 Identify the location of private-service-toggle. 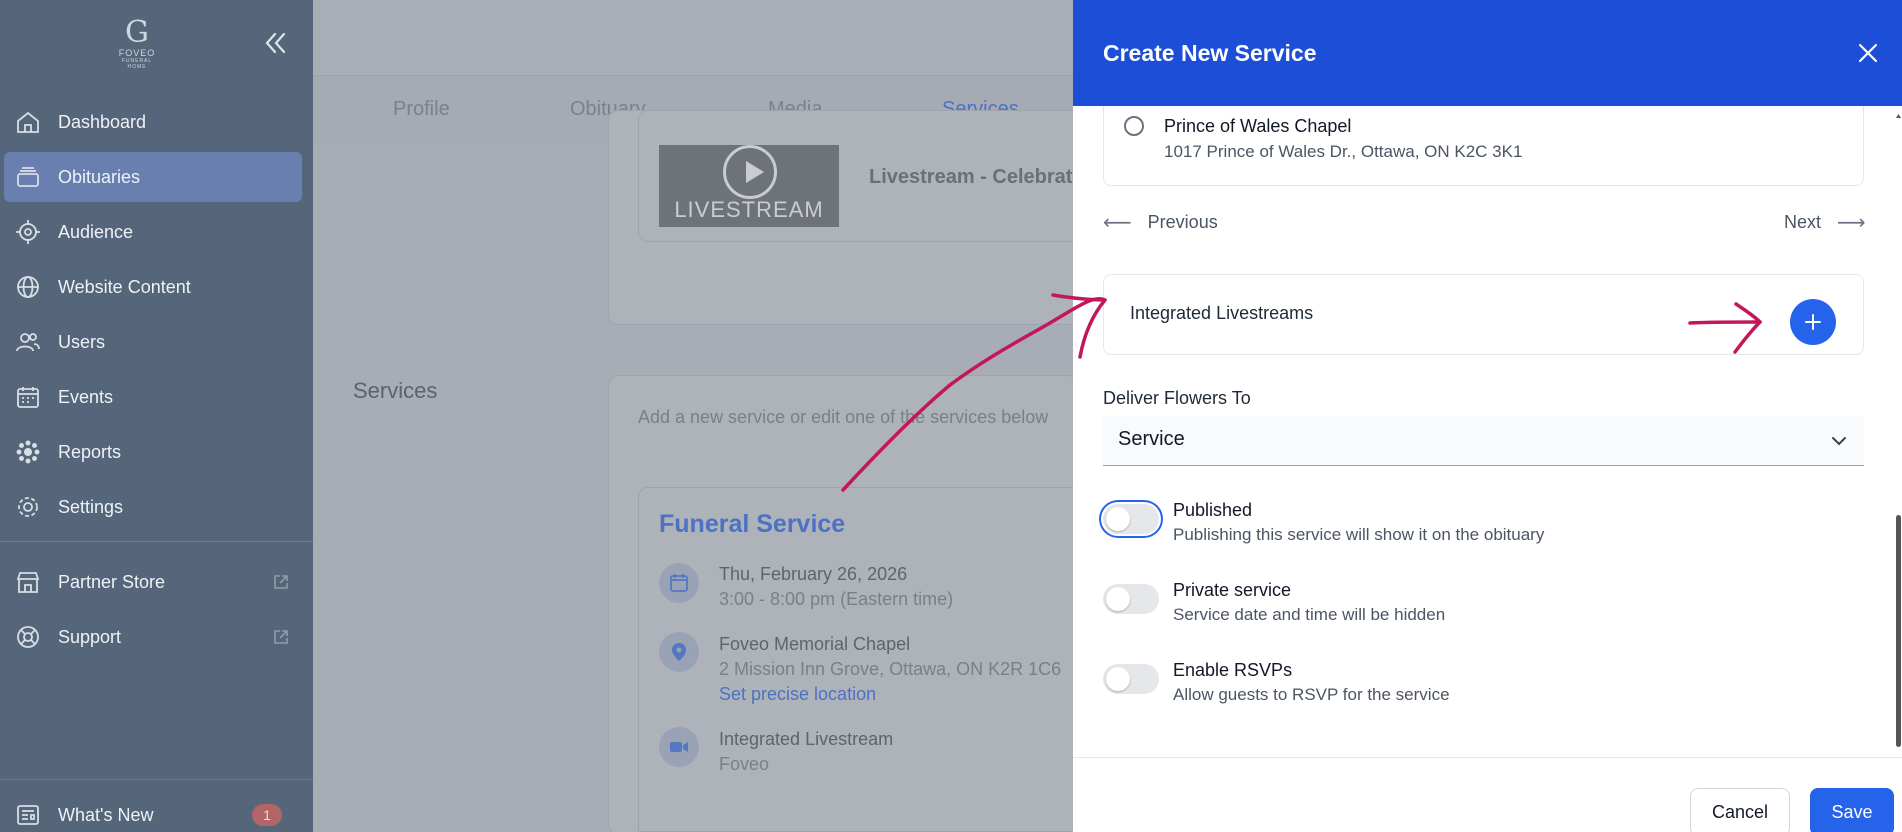
(1131, 599).